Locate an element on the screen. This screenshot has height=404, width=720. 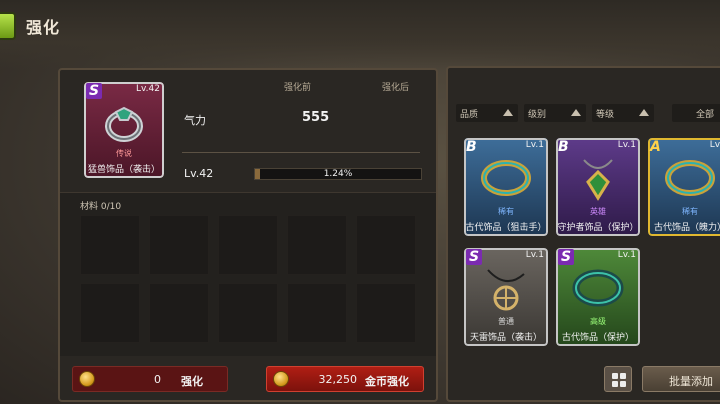
filter-all: 全部 is located at coordinates (696, 113).